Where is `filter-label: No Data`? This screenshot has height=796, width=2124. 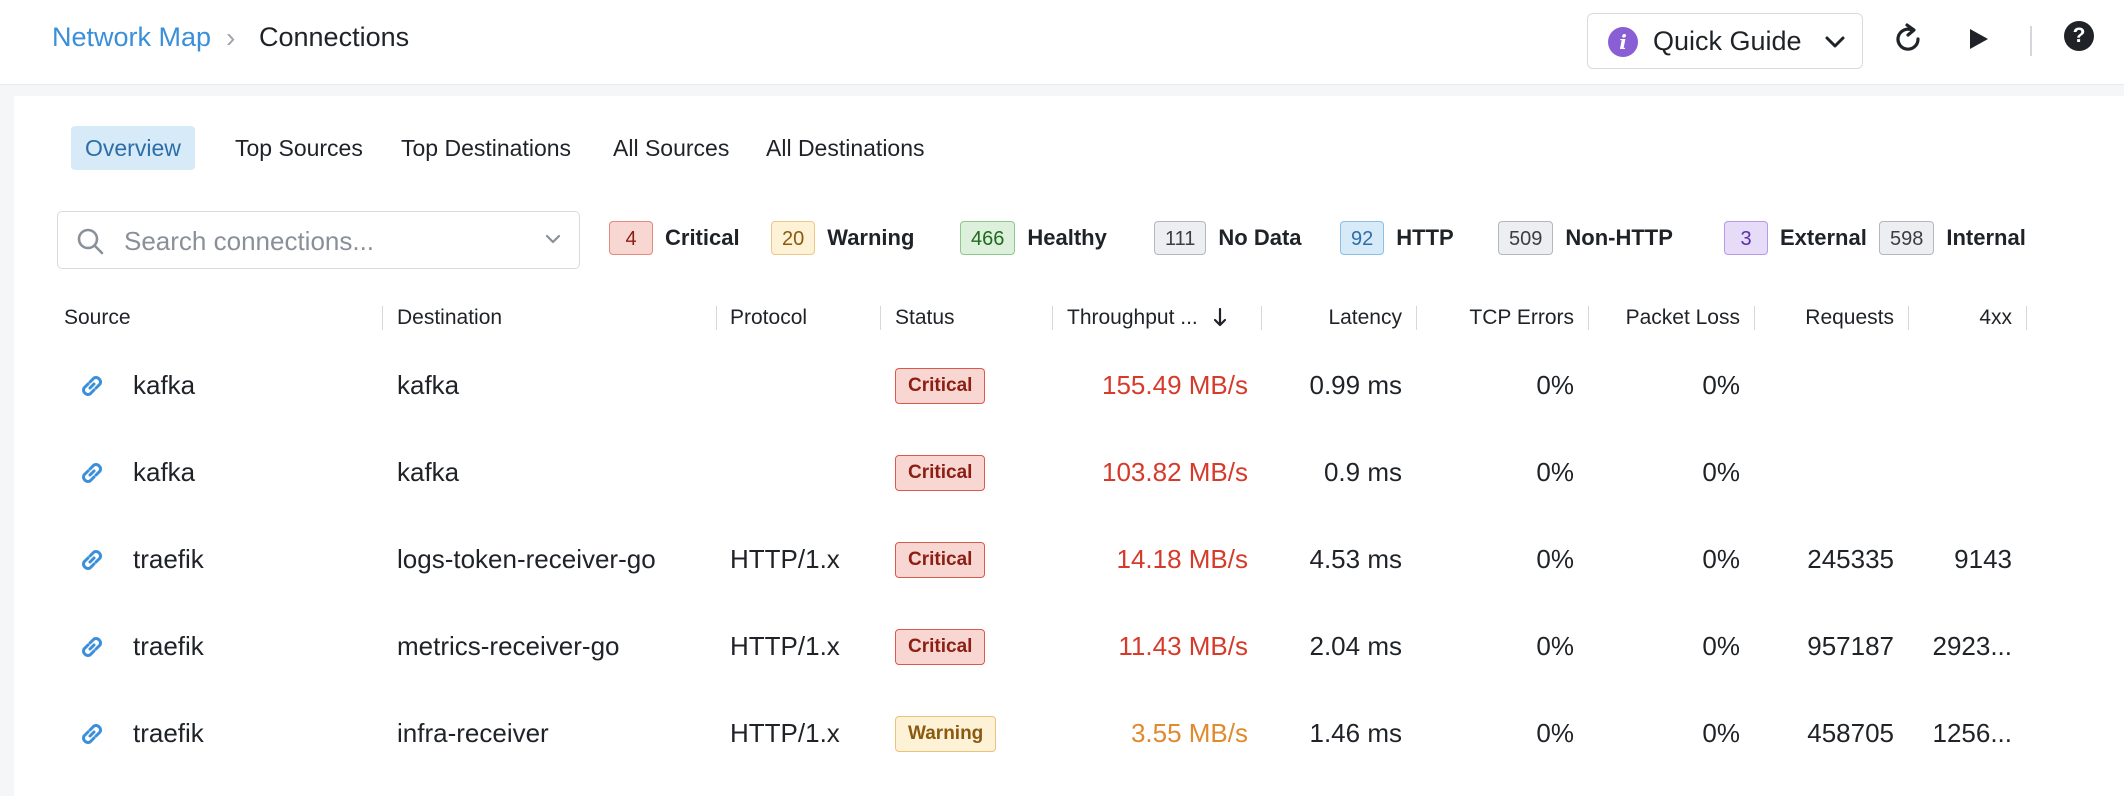
filter-label: No Data is located at coordinates (1260, 237).